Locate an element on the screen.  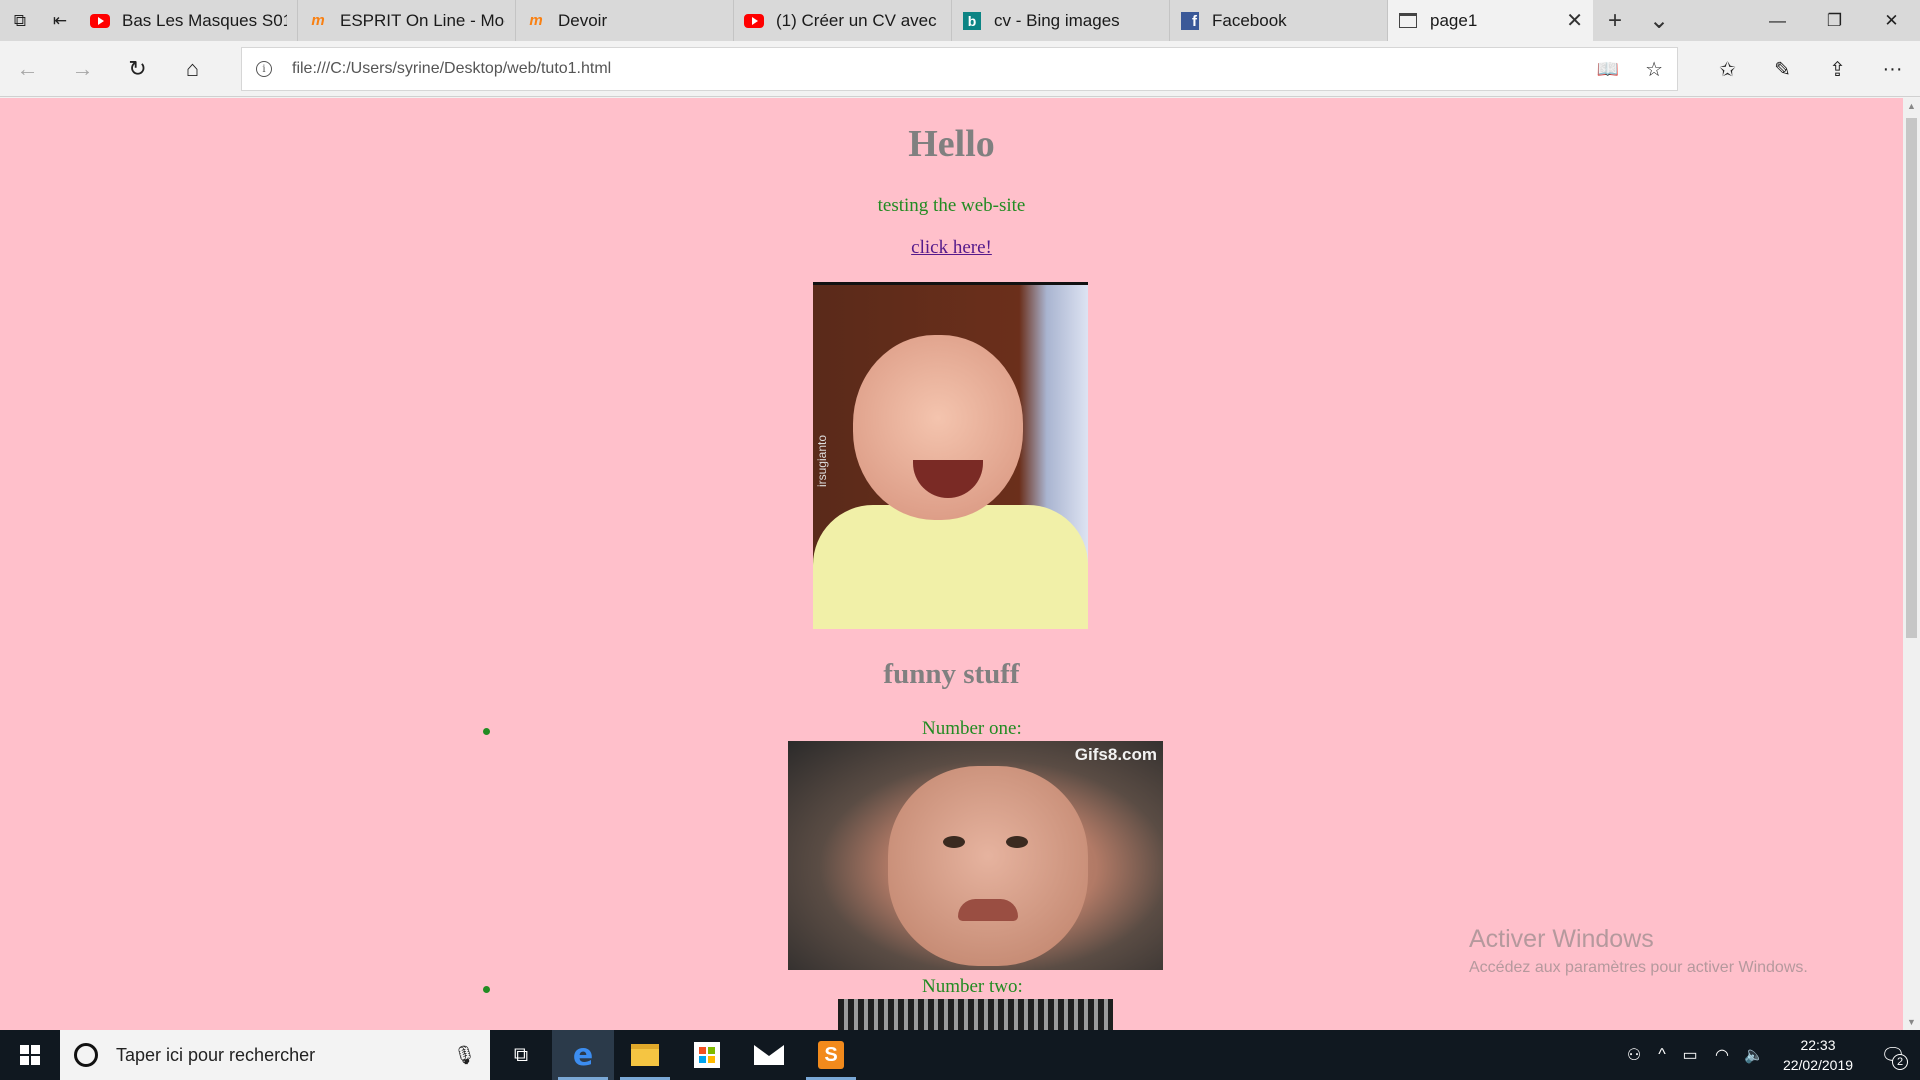
list-item-label: Number one: is located at coordinates (972, 728).